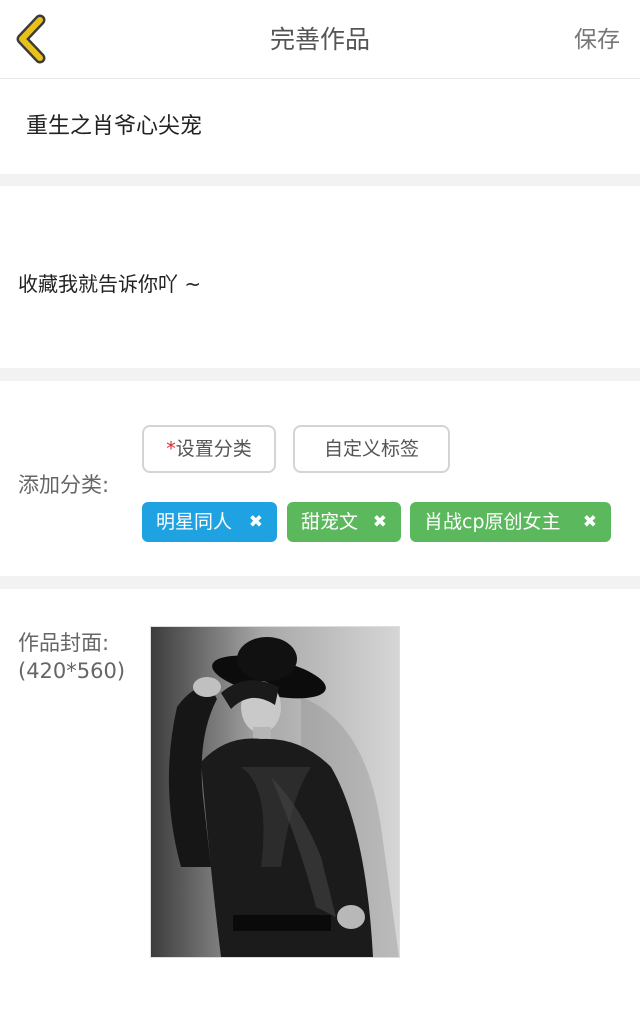 Image resolution: width=640 pixels, height=1025 pixels. What do you see at coordinates (64, 485) in the screenshot?
I see `category-label: 添加分类:` at bounding box center [64, 485].